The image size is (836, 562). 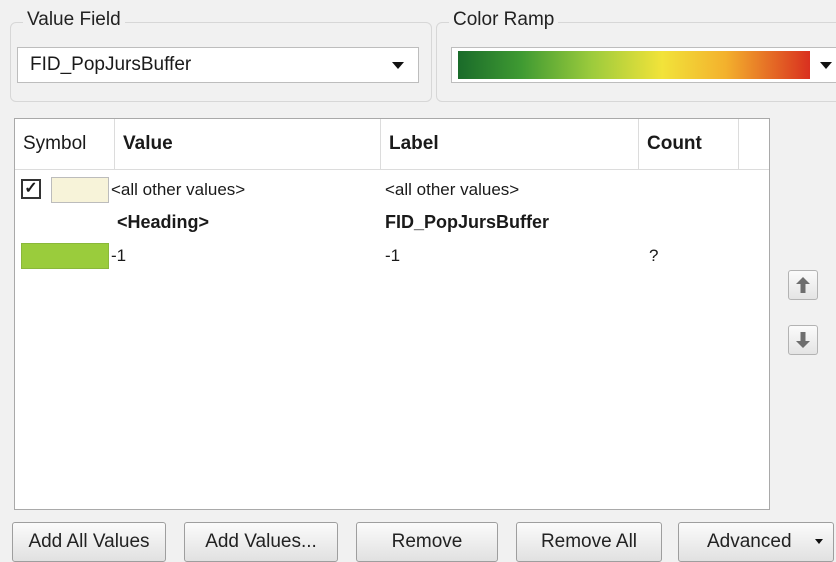 I want to click on advanced-label: Advanced, so click(x=749, y=541).